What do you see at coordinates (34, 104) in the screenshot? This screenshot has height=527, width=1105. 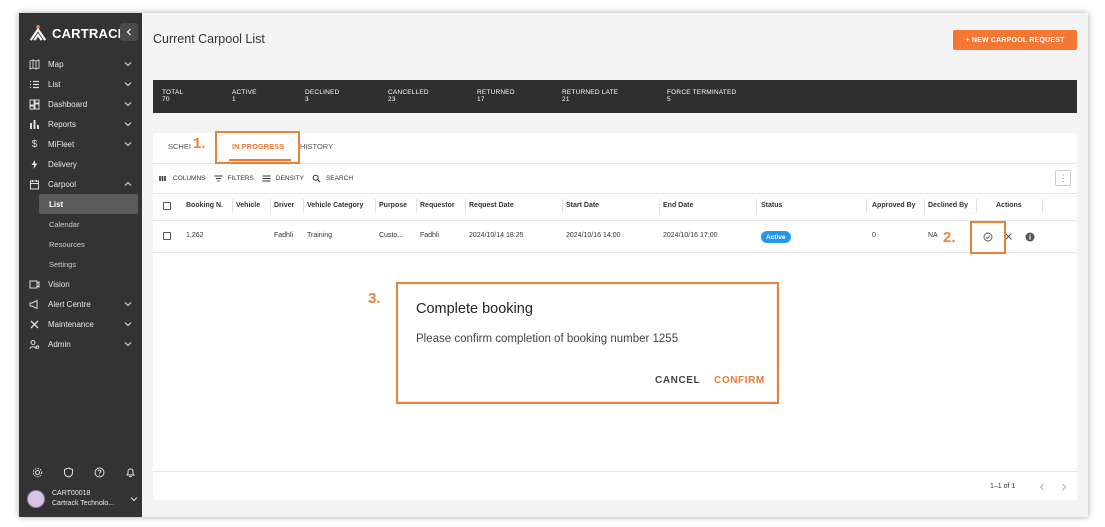 I see `dashboard-icon` at bounding box center [34, 104].